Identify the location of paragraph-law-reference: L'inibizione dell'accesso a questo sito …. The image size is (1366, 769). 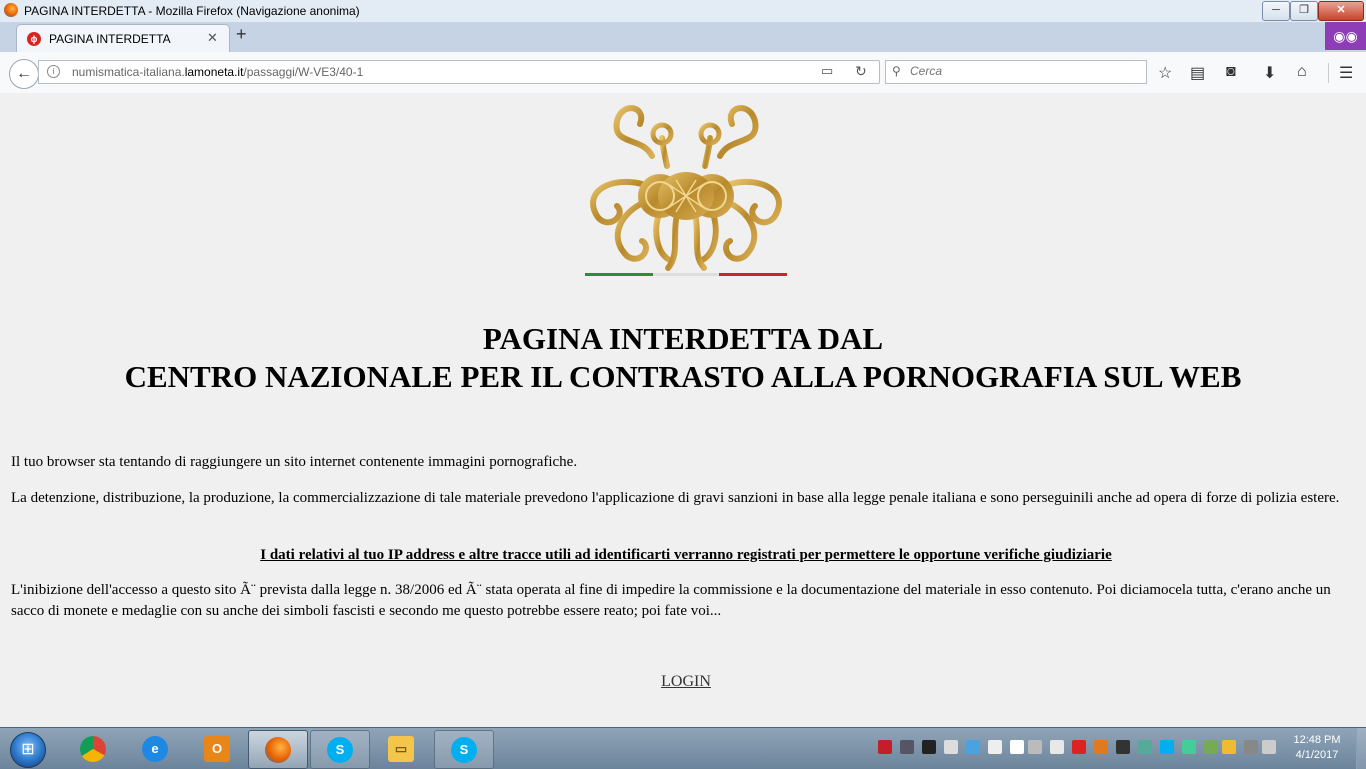
(671, 600).